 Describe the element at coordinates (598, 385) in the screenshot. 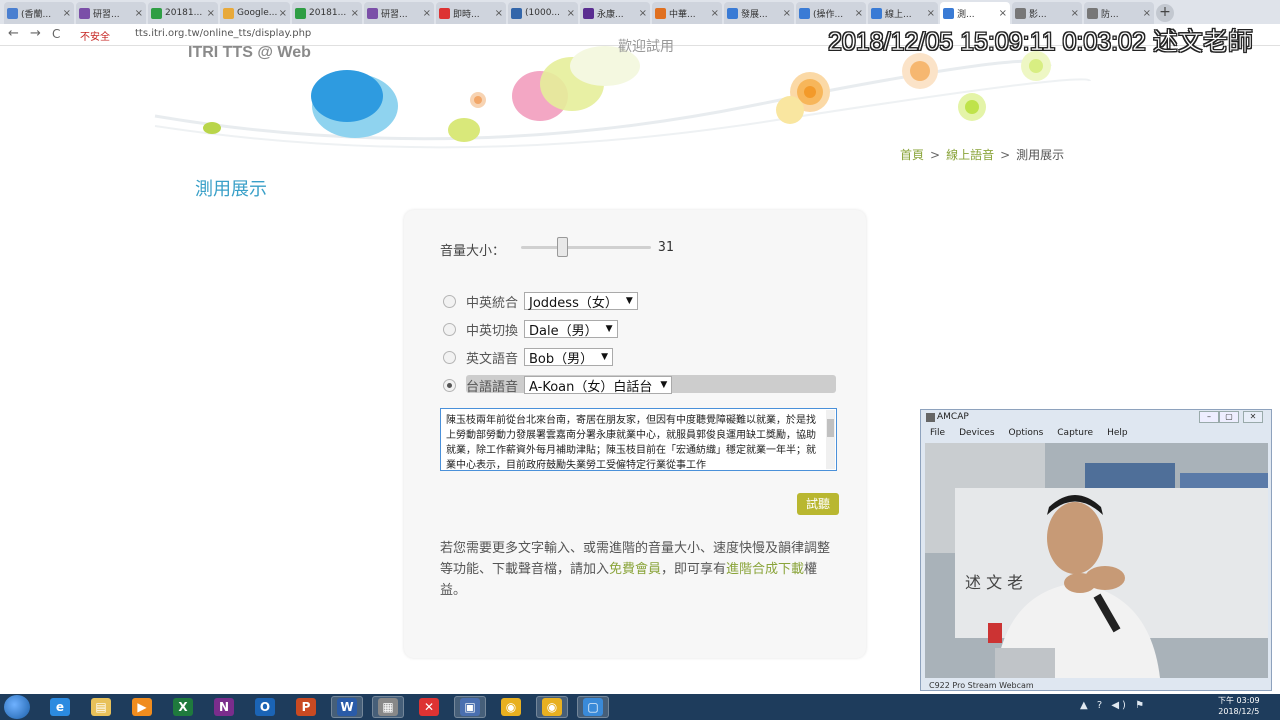

I see `voice-select-taiwanese: A-Koan（女）白話台 ▼` at that location.